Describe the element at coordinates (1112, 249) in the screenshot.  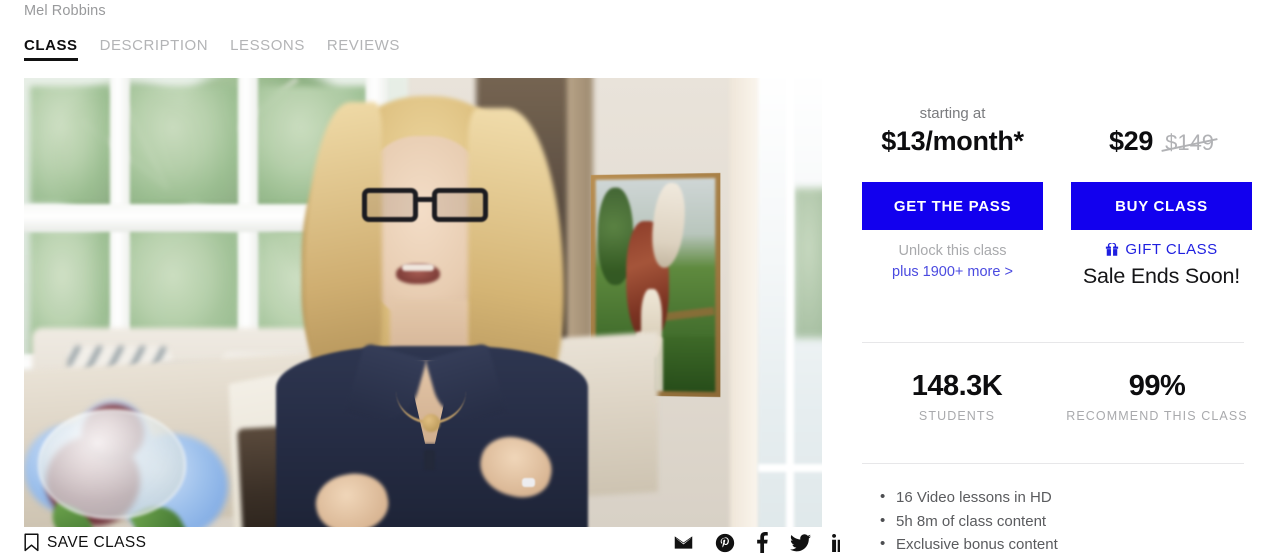
I see `gift-icon` at that location.